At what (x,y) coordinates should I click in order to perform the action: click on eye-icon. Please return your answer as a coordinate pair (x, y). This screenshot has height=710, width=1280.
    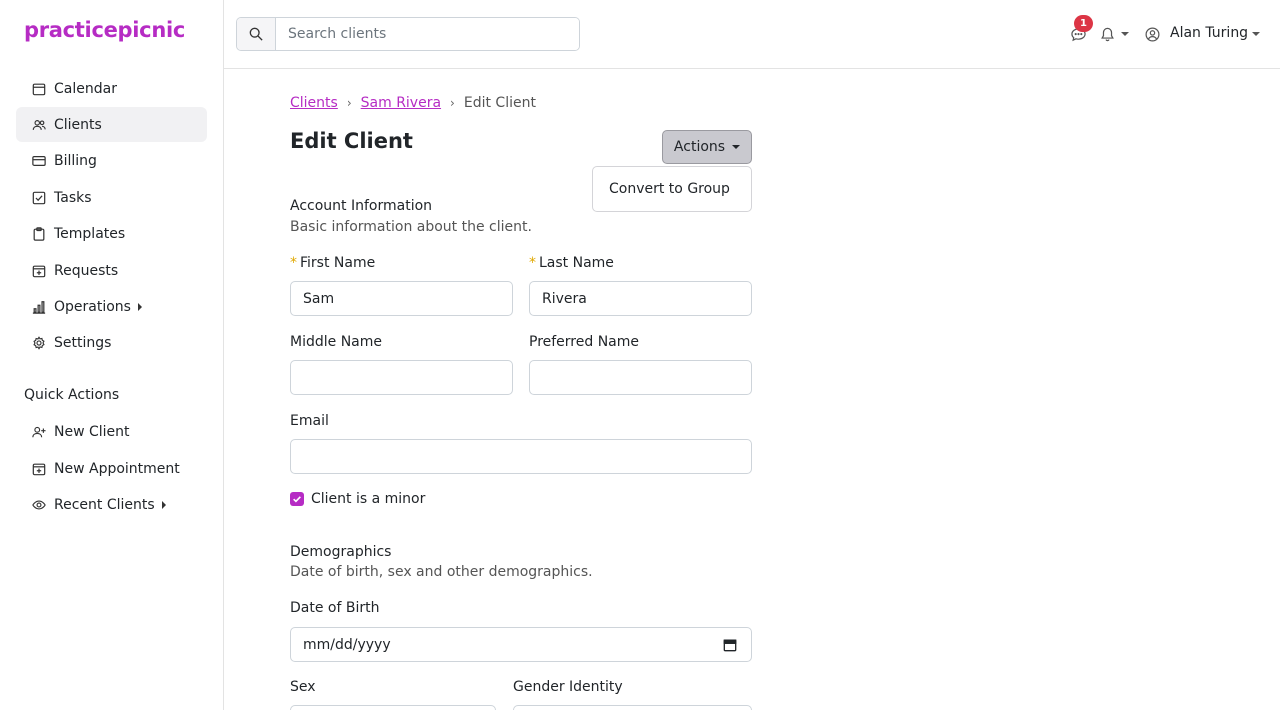
    Looking at the image, I should click on (39, 505).